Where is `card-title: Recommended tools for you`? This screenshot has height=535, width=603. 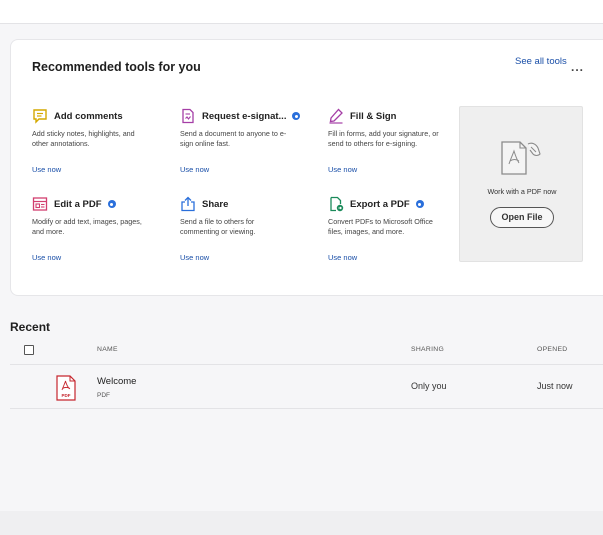
card-title: Recommended tools for you is located at coordinates (116, 67).